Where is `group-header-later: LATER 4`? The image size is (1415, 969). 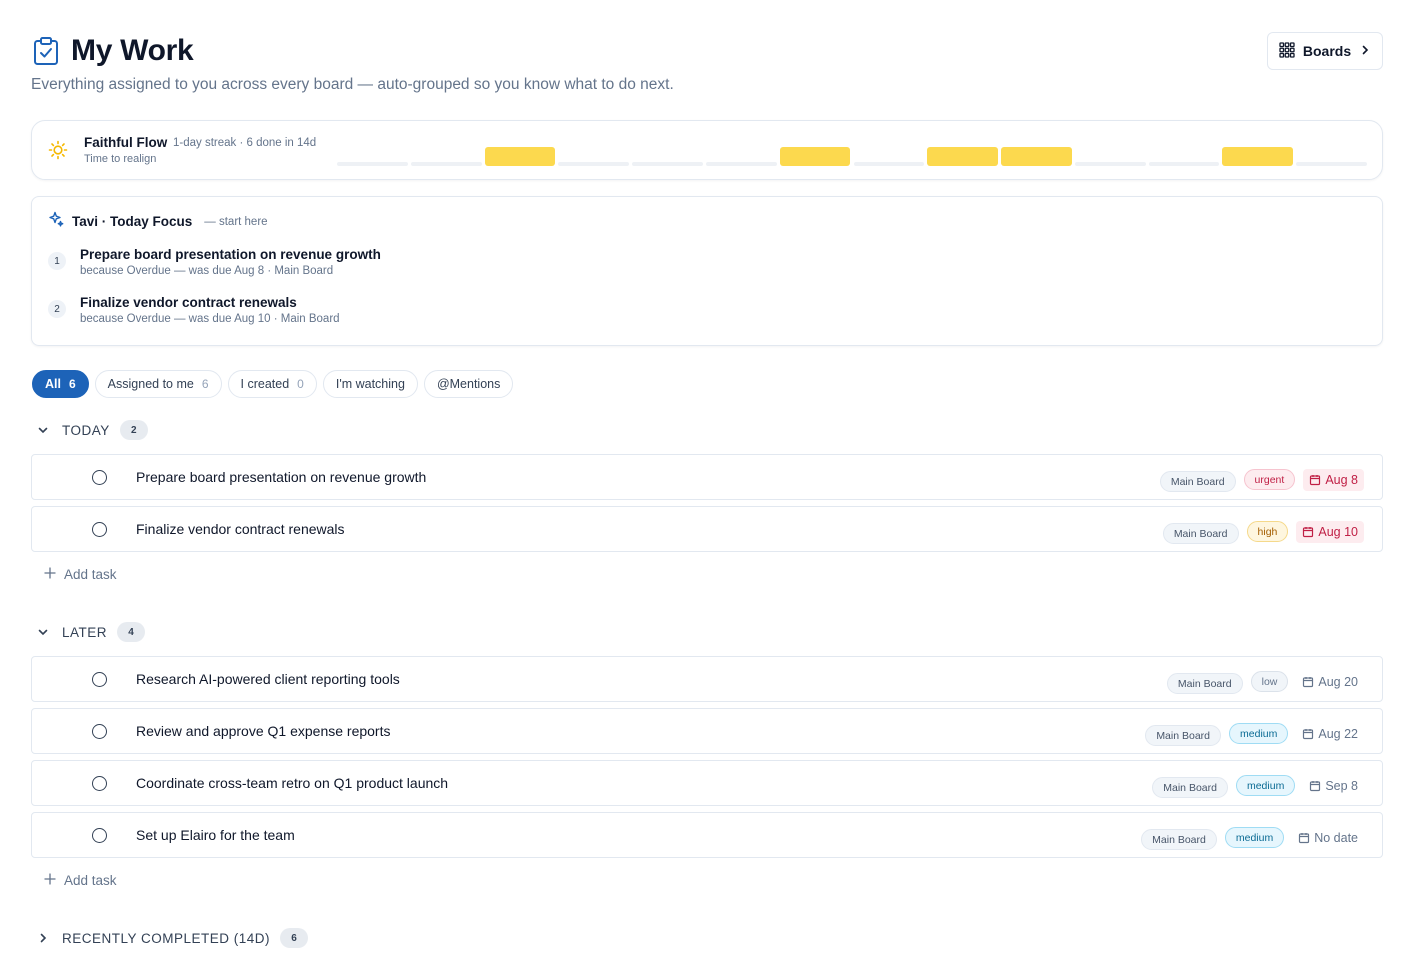 group-header-later: LATER 4 is located at coordinates (91, 632).